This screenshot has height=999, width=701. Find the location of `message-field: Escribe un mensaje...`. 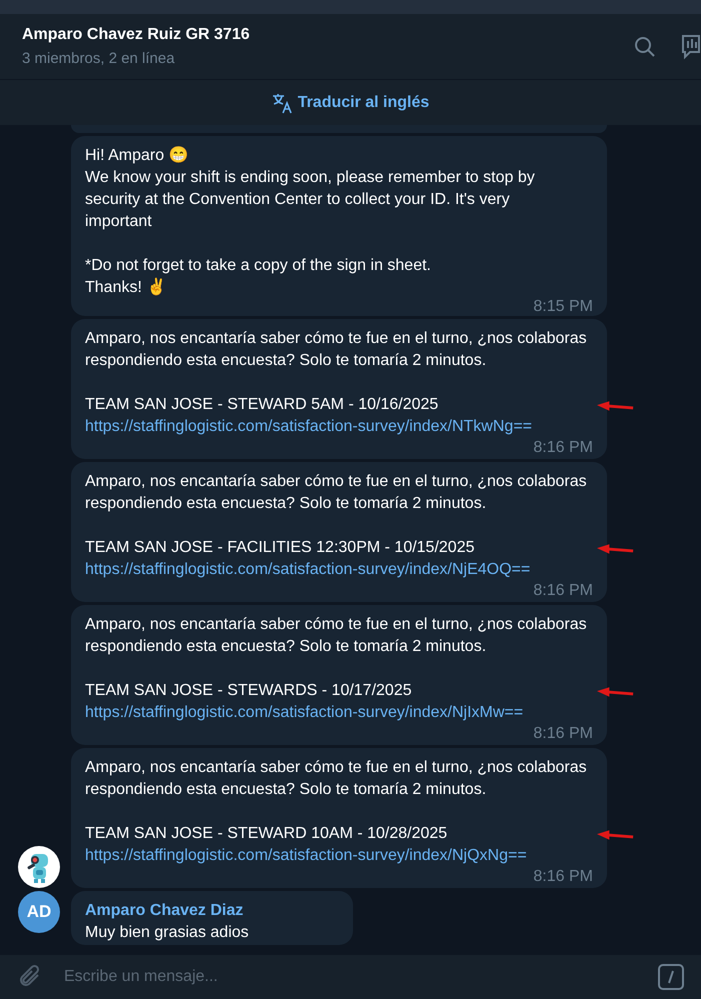

message-field: Escribe un mensaje... is located at coordinates (350, 977).